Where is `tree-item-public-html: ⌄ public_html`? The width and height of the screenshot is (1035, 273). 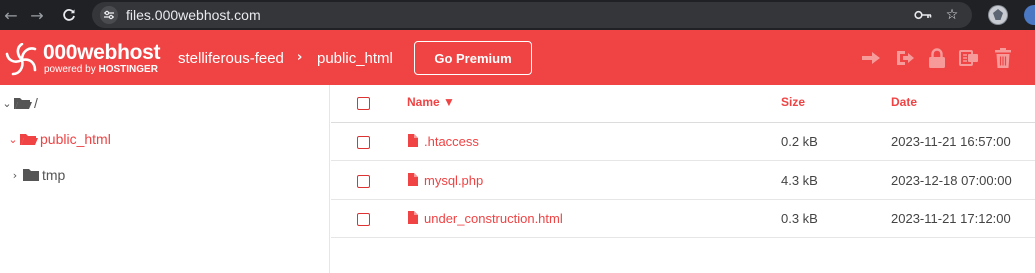 tree-item-public-html: ⌄ public_html is located at coordinates (58, 139).